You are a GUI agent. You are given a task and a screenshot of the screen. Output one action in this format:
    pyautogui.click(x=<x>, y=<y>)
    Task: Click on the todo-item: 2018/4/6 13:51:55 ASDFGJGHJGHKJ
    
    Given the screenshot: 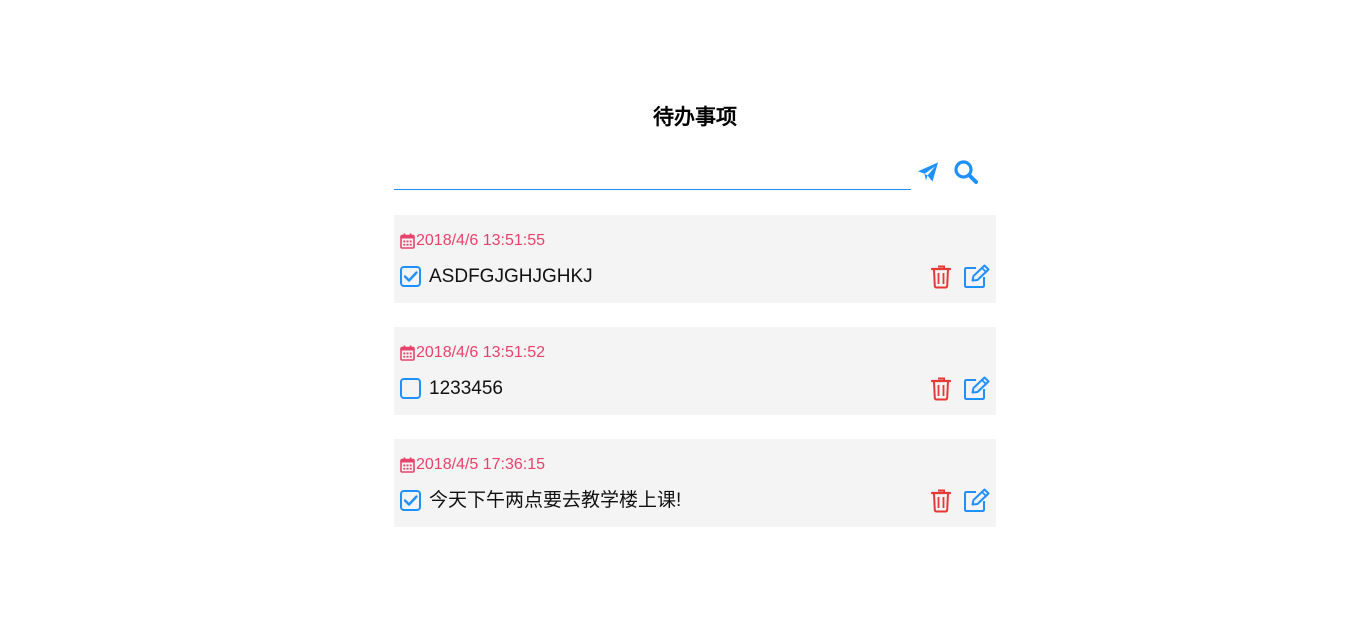 What is the action you would take?
    pyautogui.click(x=695, y=259)
    